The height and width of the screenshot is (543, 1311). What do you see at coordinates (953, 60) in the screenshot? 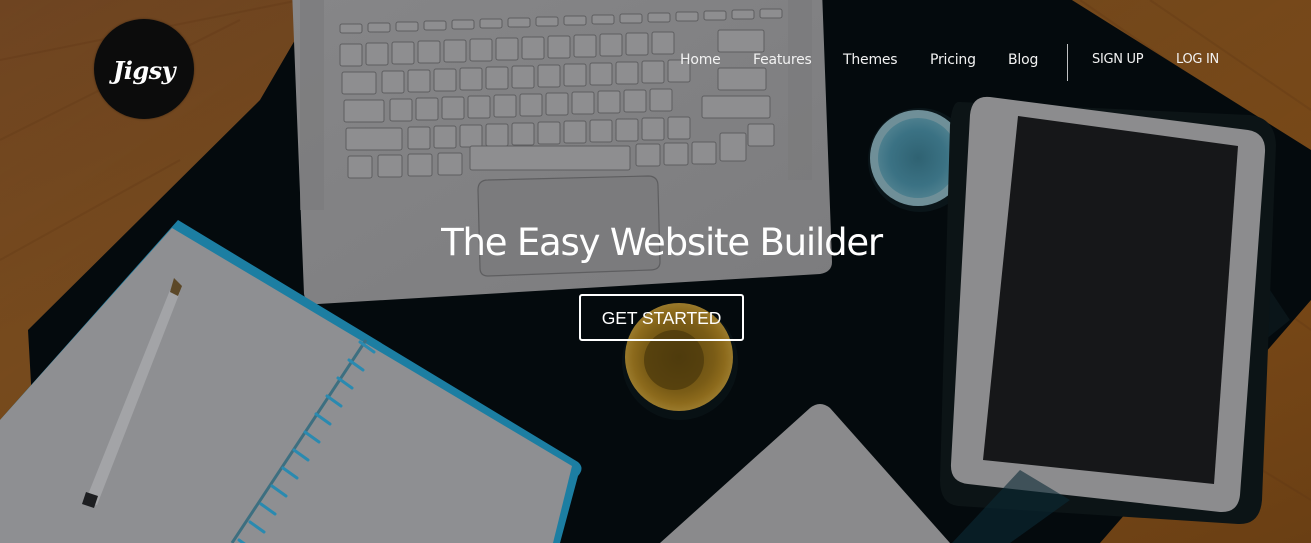
I see `nav-item-pricing: Pricing` at bounding box center [953, 60].